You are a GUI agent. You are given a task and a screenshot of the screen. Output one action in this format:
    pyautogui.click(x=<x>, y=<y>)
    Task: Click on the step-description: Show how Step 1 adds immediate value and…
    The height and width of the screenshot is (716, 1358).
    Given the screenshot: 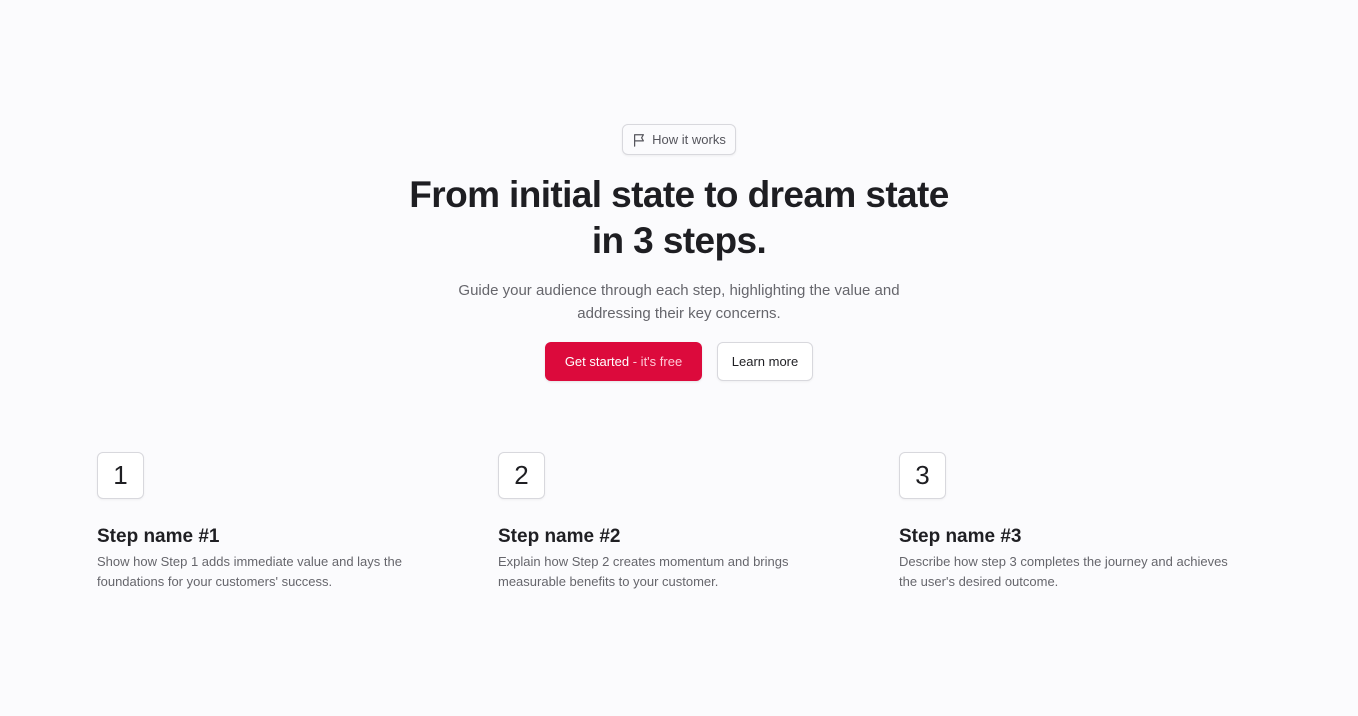 What is the action you would take?
    pyautogui.click(x=249, y=571)
    